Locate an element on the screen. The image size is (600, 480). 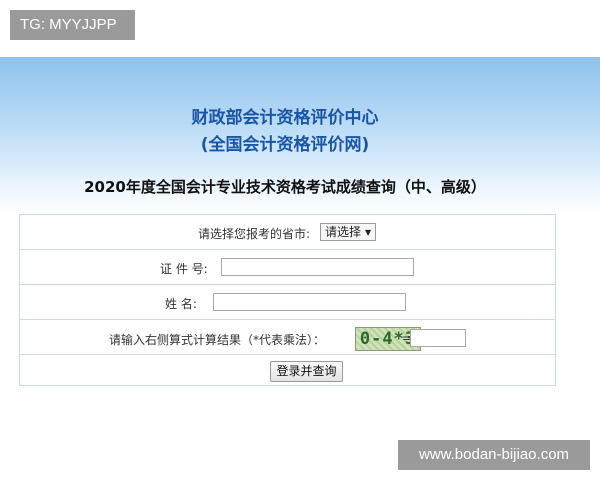
name-row: 姓 名: is located at coordinates (287, 301).